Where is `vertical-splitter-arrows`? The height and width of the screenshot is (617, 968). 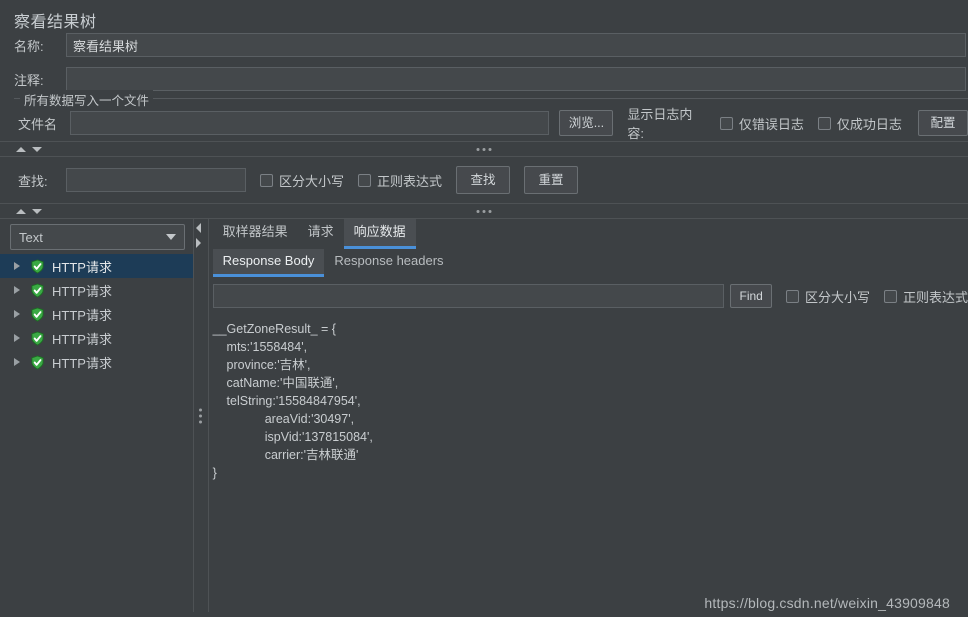
vertical-splitter-arrows is located at coordinates (198, 235).